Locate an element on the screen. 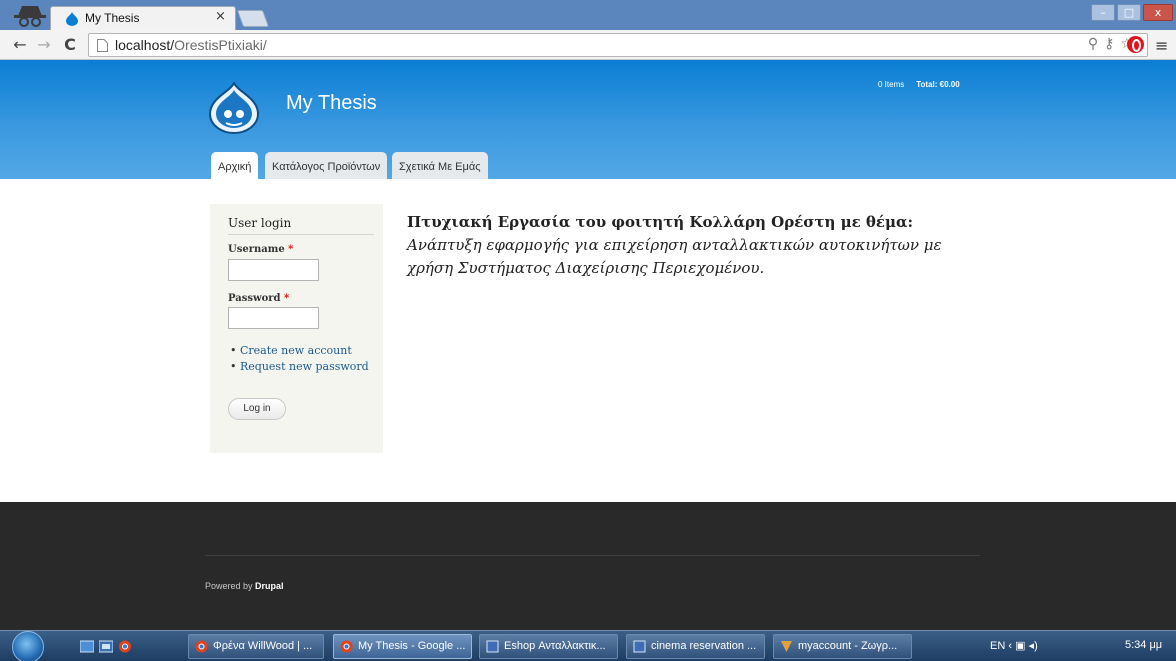 The width and height of the screenshot is (1176, 661). back-arrow-icon: ← is located at coordinates (20, 44).